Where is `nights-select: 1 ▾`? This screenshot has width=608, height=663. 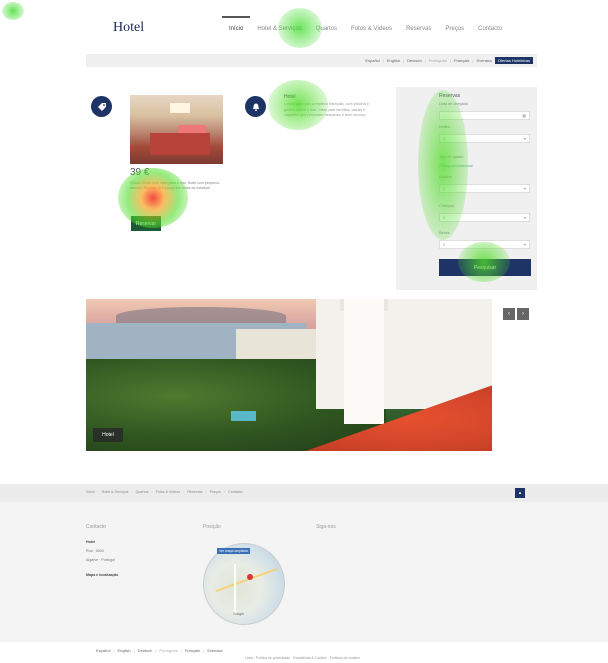 nights-select: 1 ▾ is located at coordinates (484, 138).